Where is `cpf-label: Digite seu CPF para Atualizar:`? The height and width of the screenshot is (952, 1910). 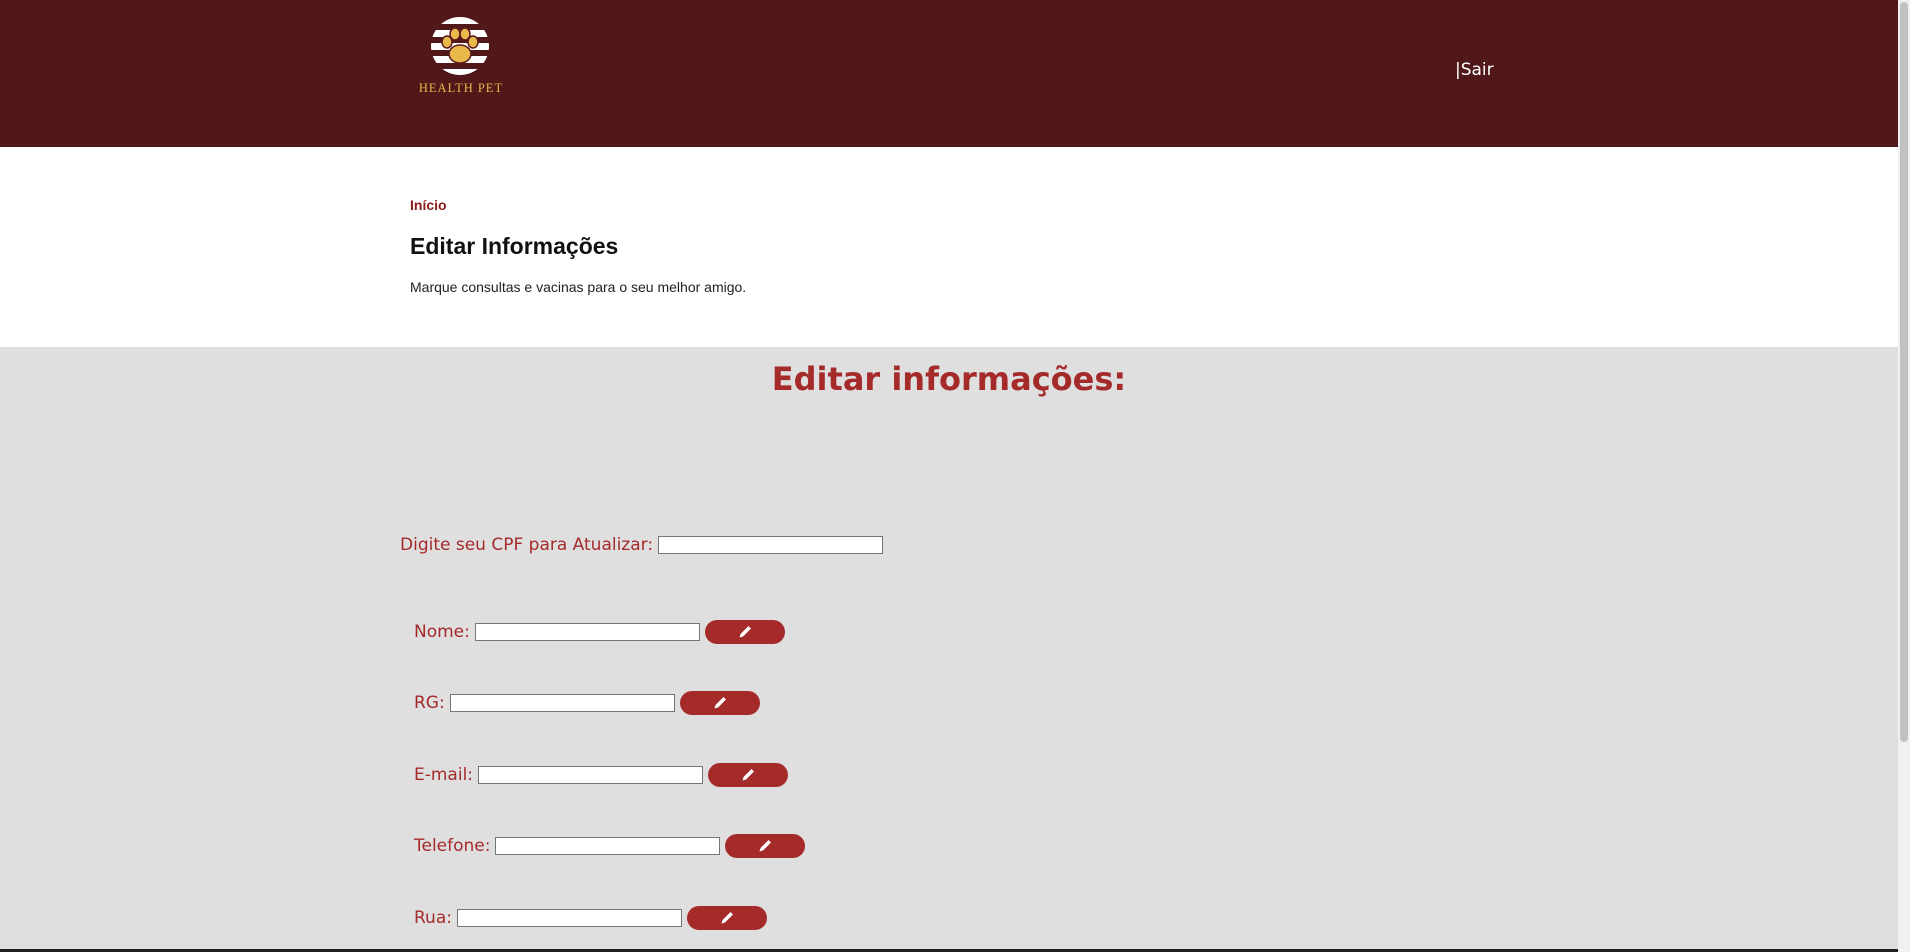
cpf-label: Digite seu CPF para Atualizar: is located at coordinates (527, 545).